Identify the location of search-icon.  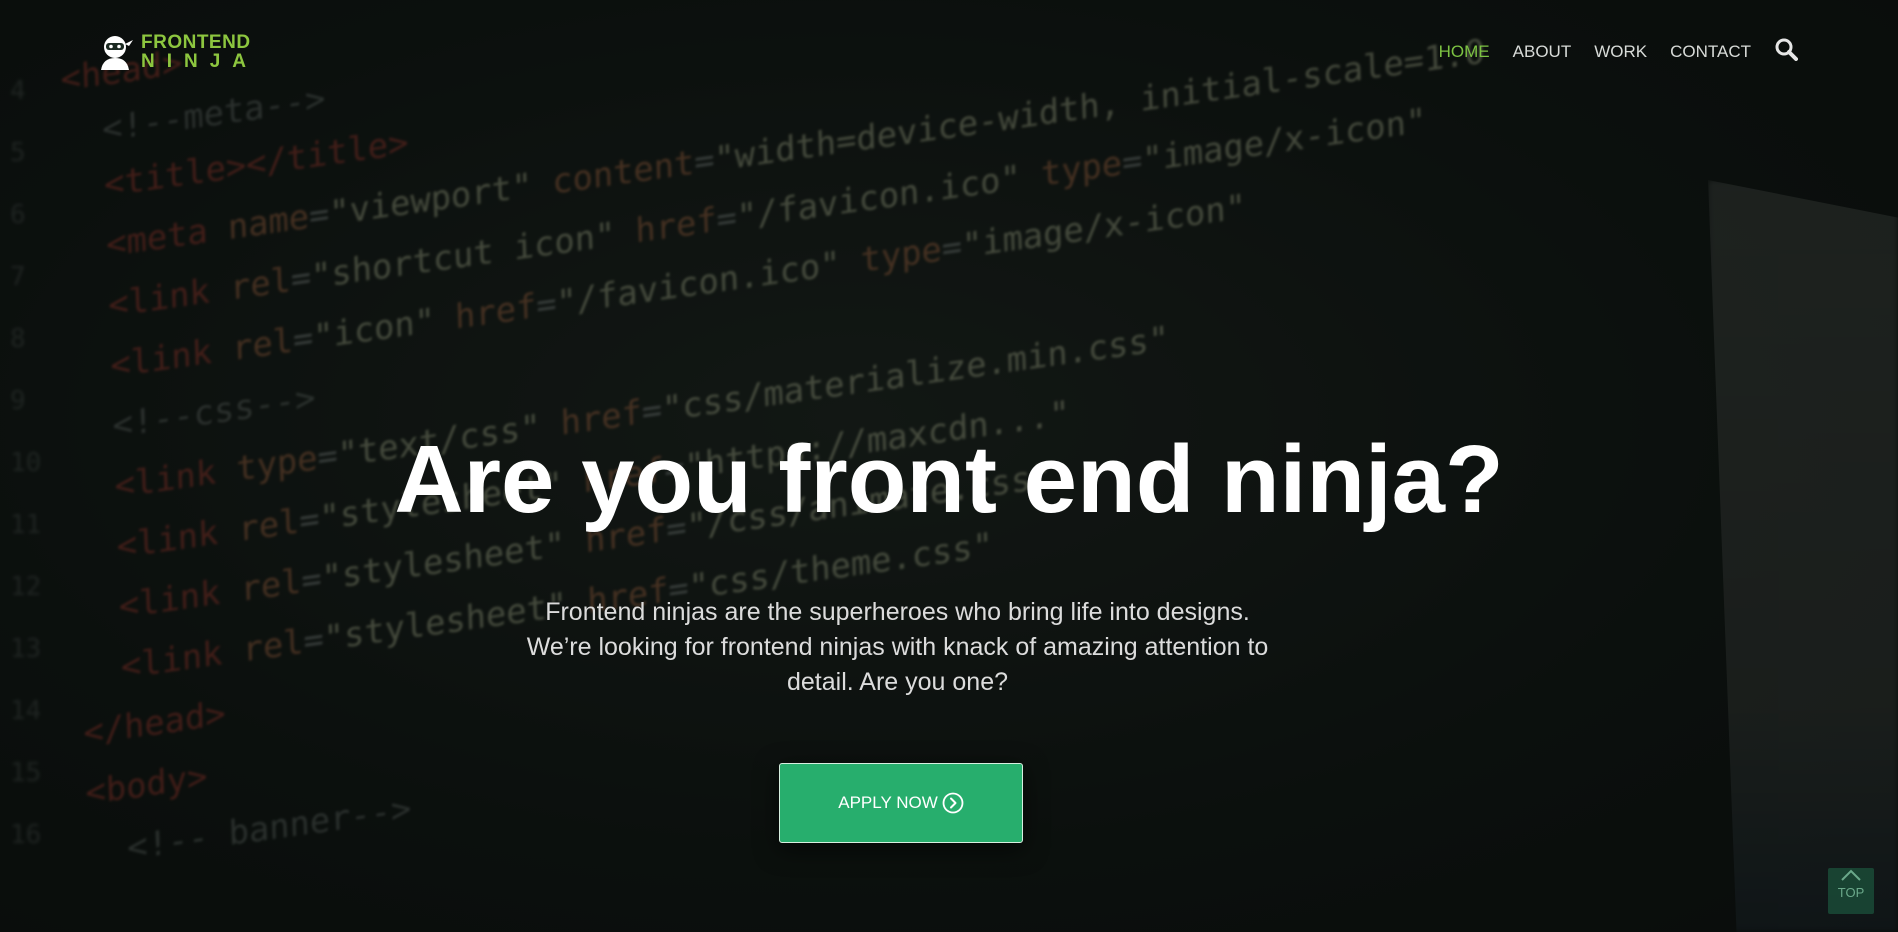
(1786, 49).